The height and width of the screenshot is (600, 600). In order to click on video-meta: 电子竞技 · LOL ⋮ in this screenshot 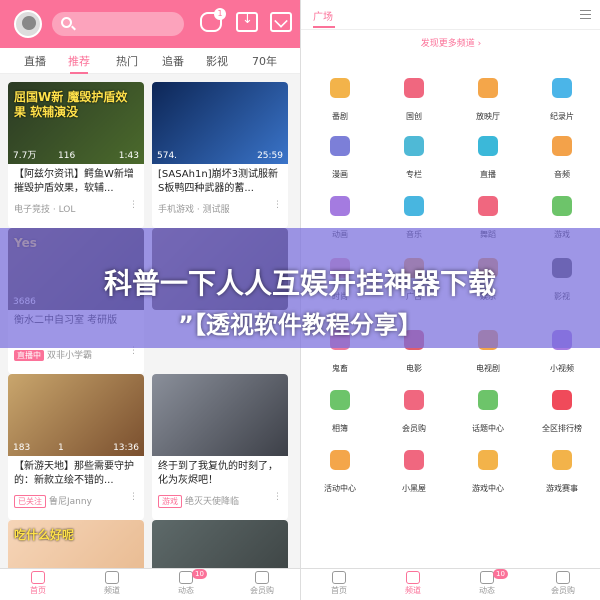, I will do `click(76, 208)`.